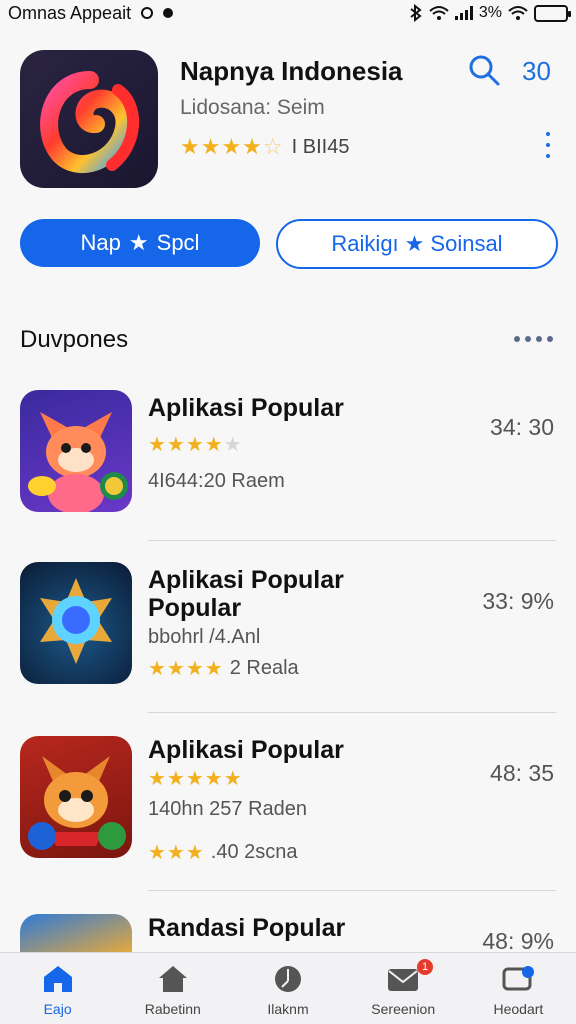 This screenshot has width=576, height=1024. I want to click on hero-rating: ★★★★☆ I BII45, so click(264, 147).